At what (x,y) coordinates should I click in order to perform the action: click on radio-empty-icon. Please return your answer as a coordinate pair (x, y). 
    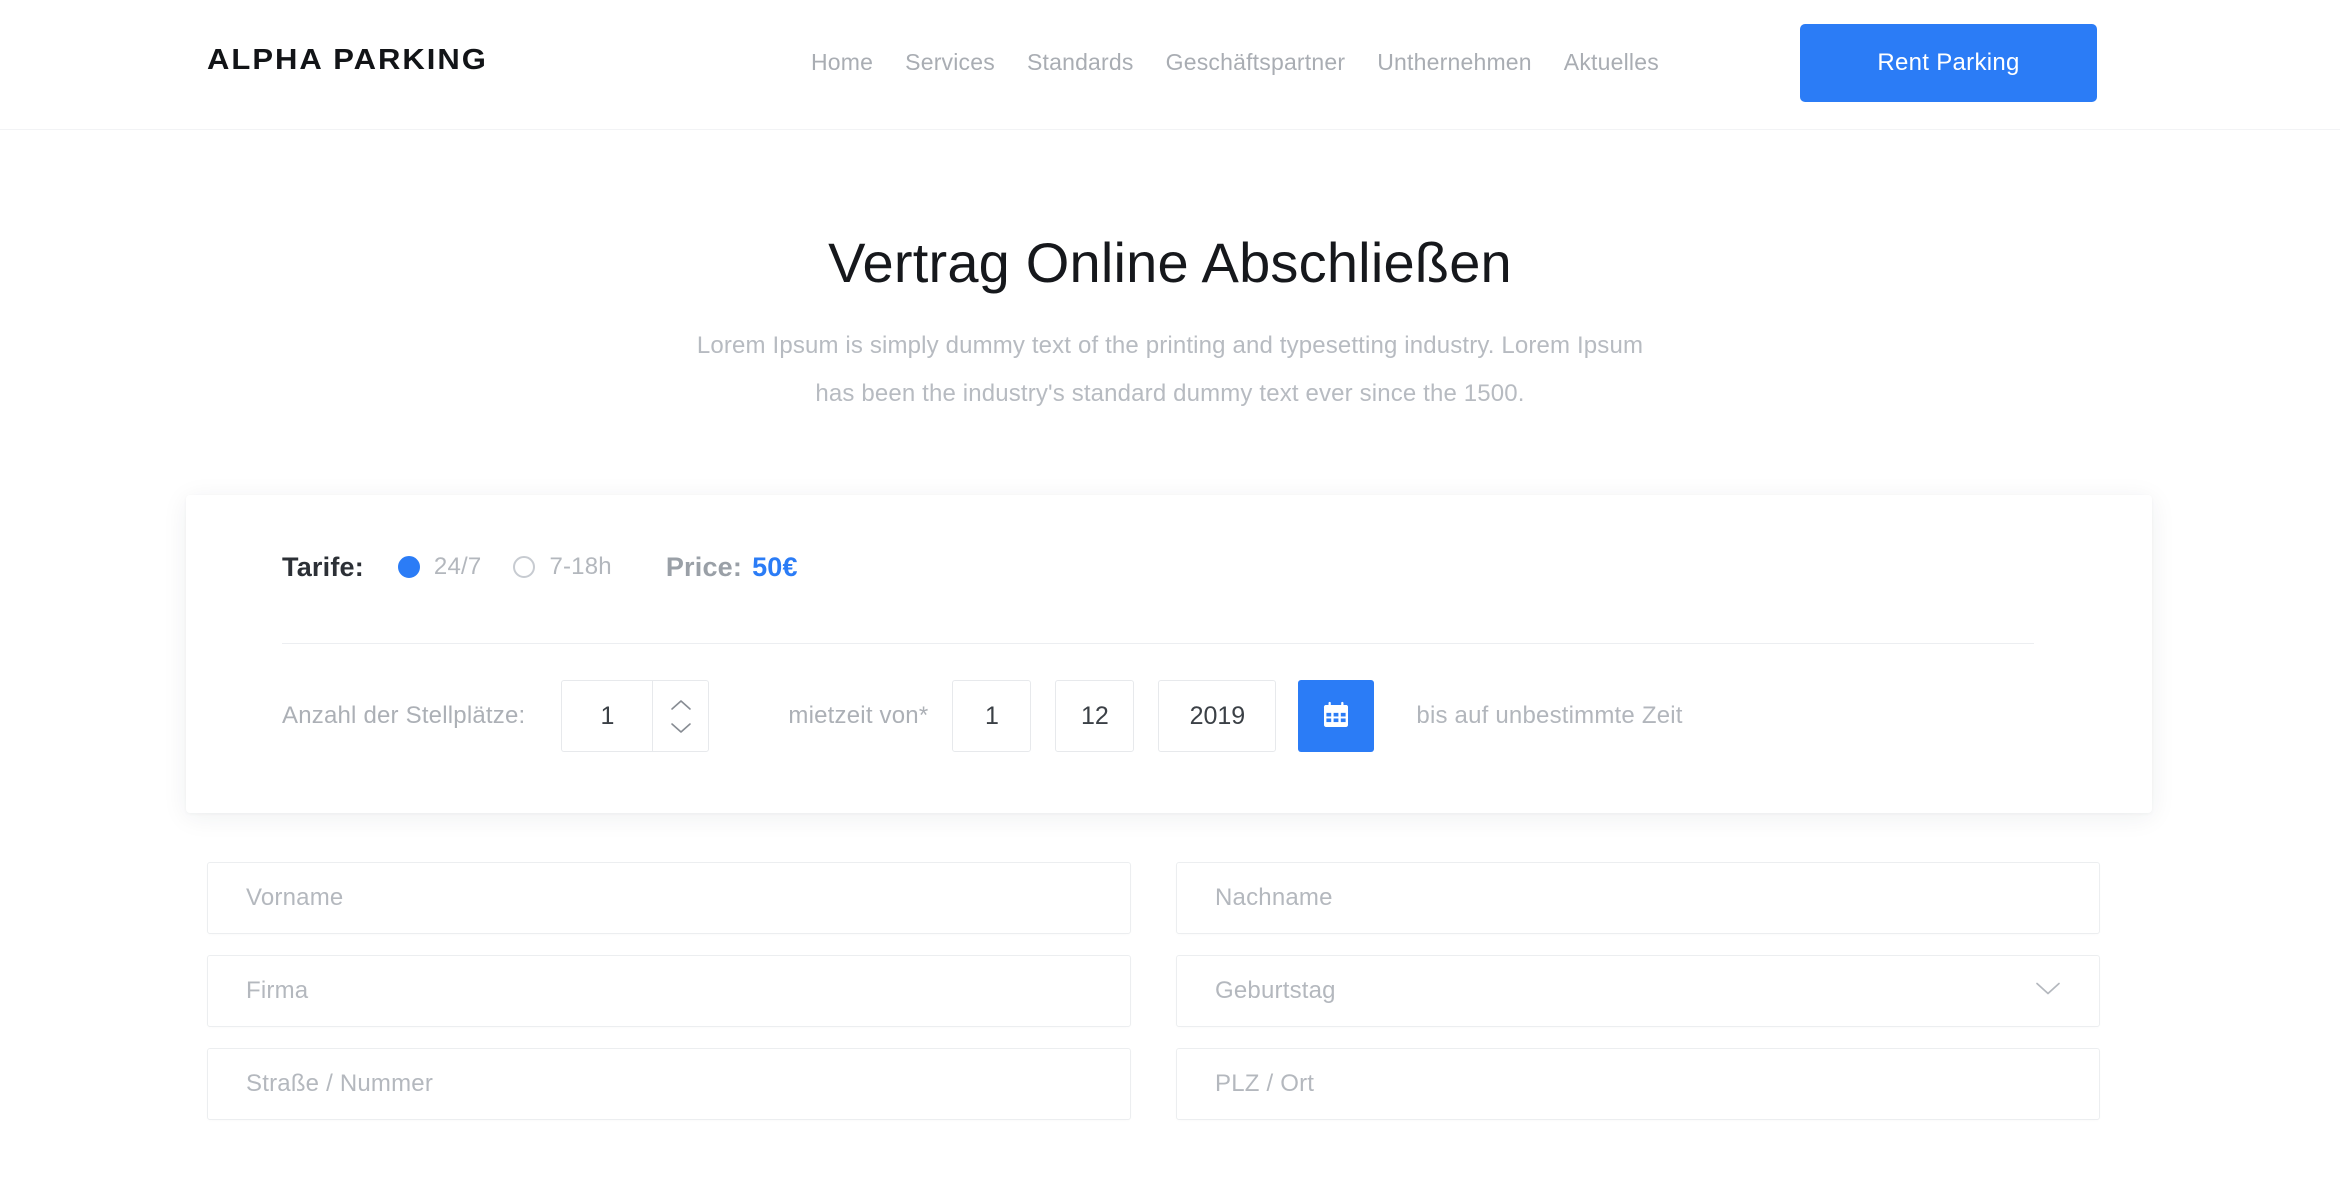
    Looking at the image, I should click on (524, 567).